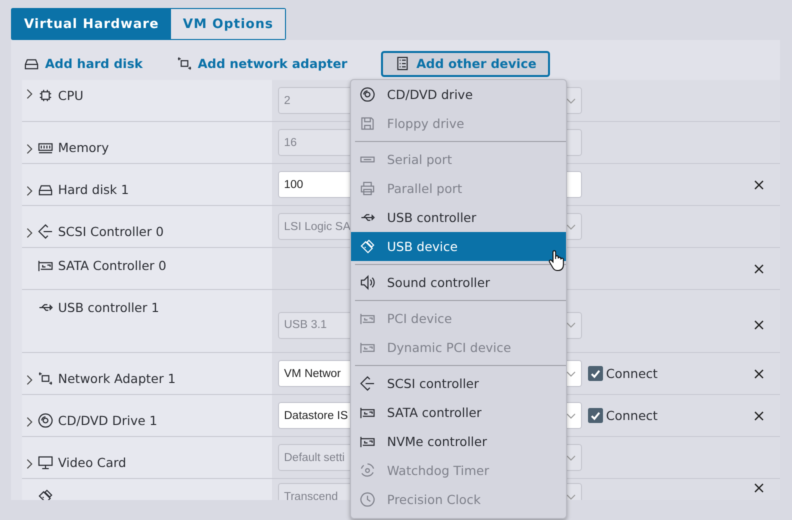 The width and height of the screenshot is (792, 520). I want to click on device-label: SCSI Controller 0, so click(111, 231).